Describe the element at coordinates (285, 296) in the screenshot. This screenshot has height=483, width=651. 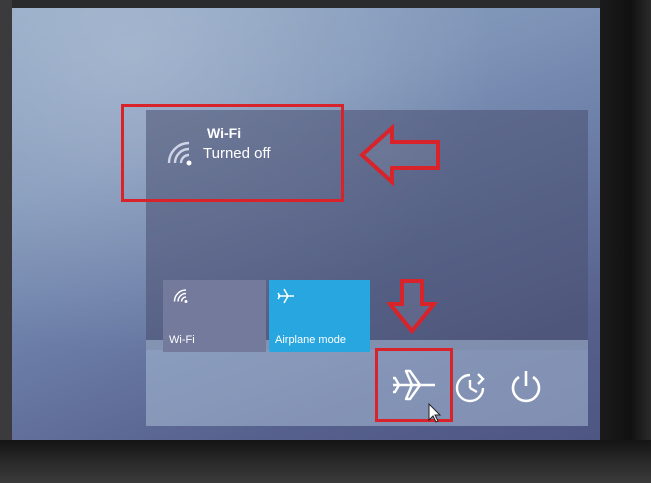
I see `airplane-icon` at that location.